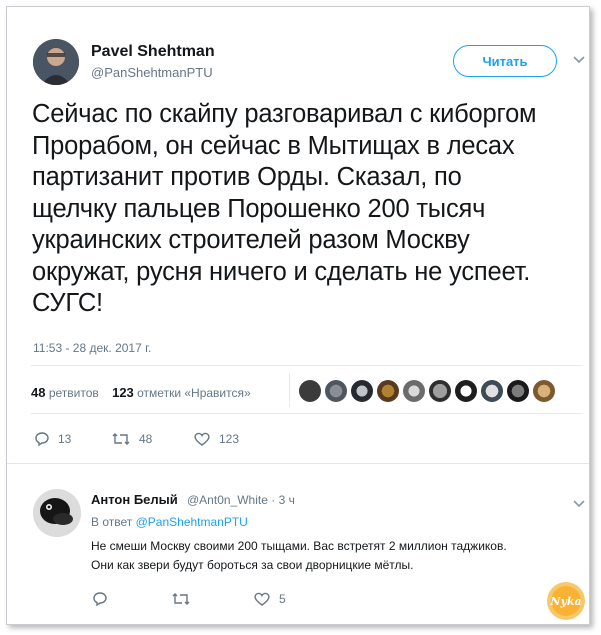 The width and height of the screenshot is (601, 635). I want to click on like-count: 123, so click(229, 439).